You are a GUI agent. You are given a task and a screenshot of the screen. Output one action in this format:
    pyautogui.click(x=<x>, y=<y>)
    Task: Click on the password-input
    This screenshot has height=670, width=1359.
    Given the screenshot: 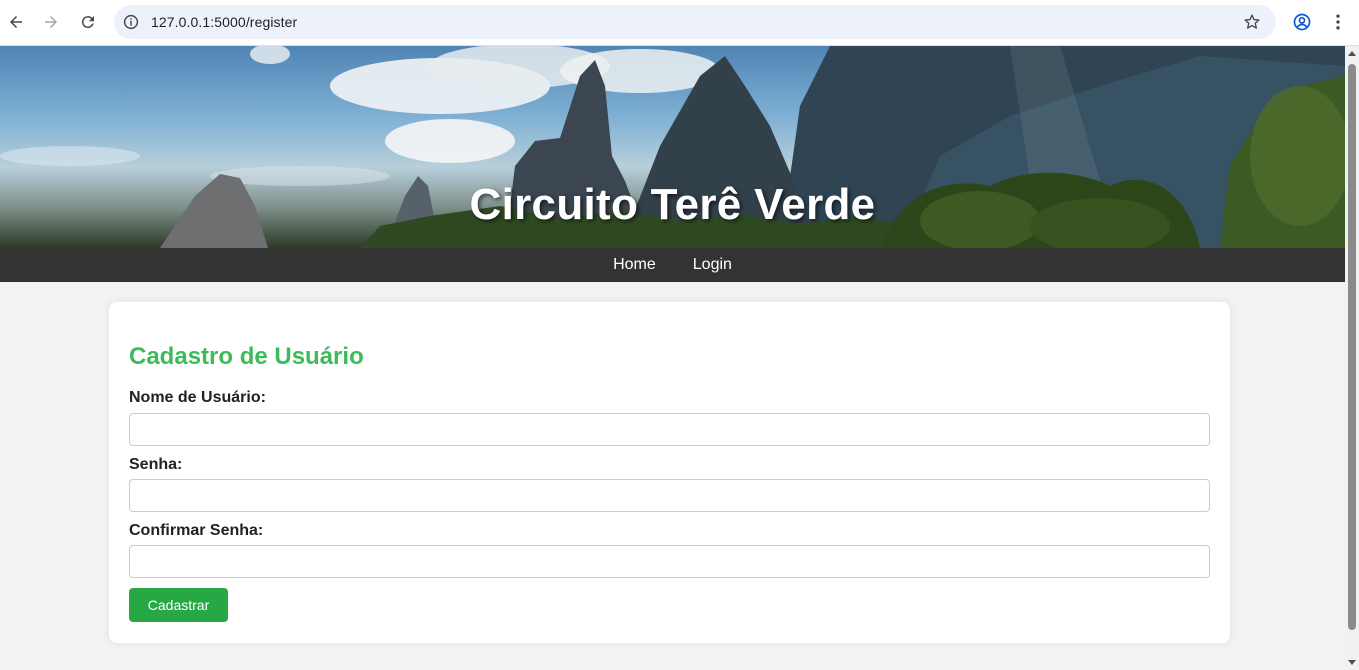 What is the action you would take?
    pyautogui.click(x=669, y=495)
    